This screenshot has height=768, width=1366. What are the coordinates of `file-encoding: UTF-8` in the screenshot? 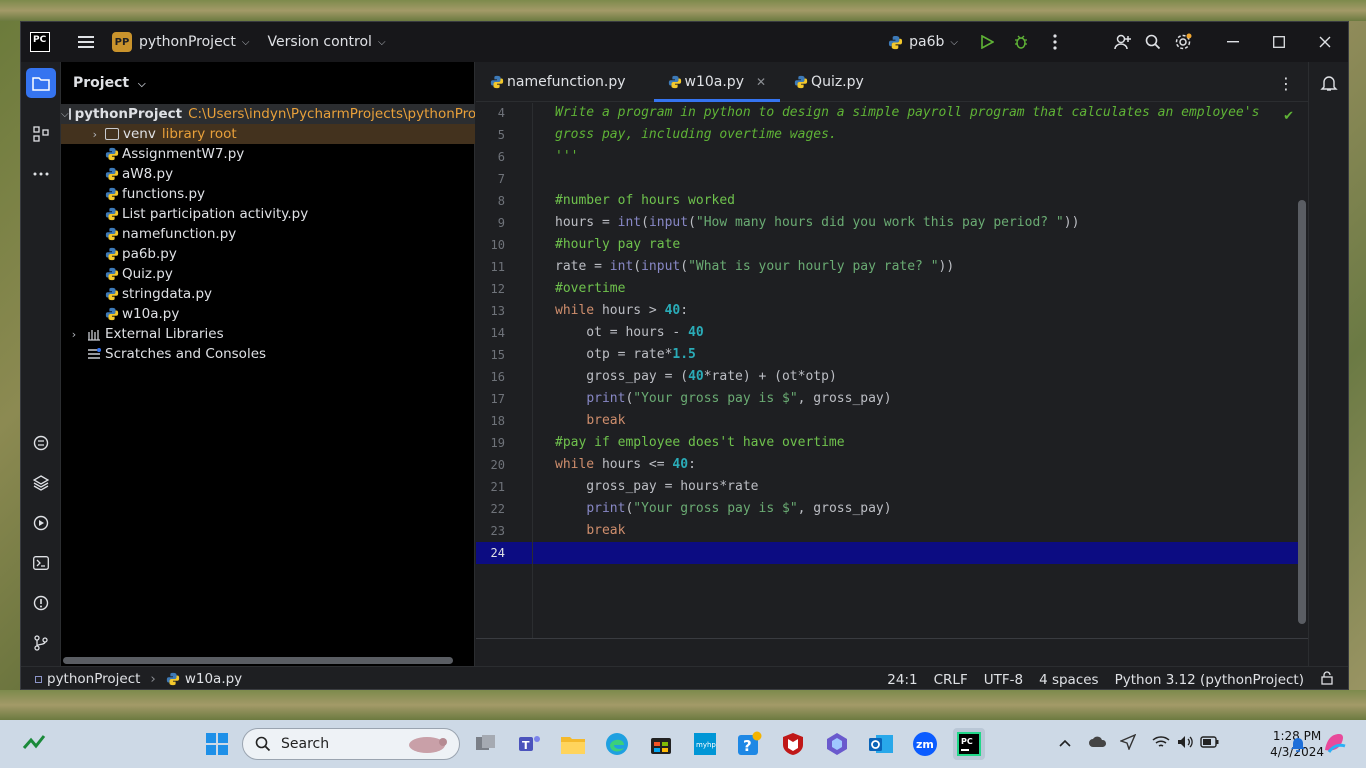 It's located at (1003, 680).